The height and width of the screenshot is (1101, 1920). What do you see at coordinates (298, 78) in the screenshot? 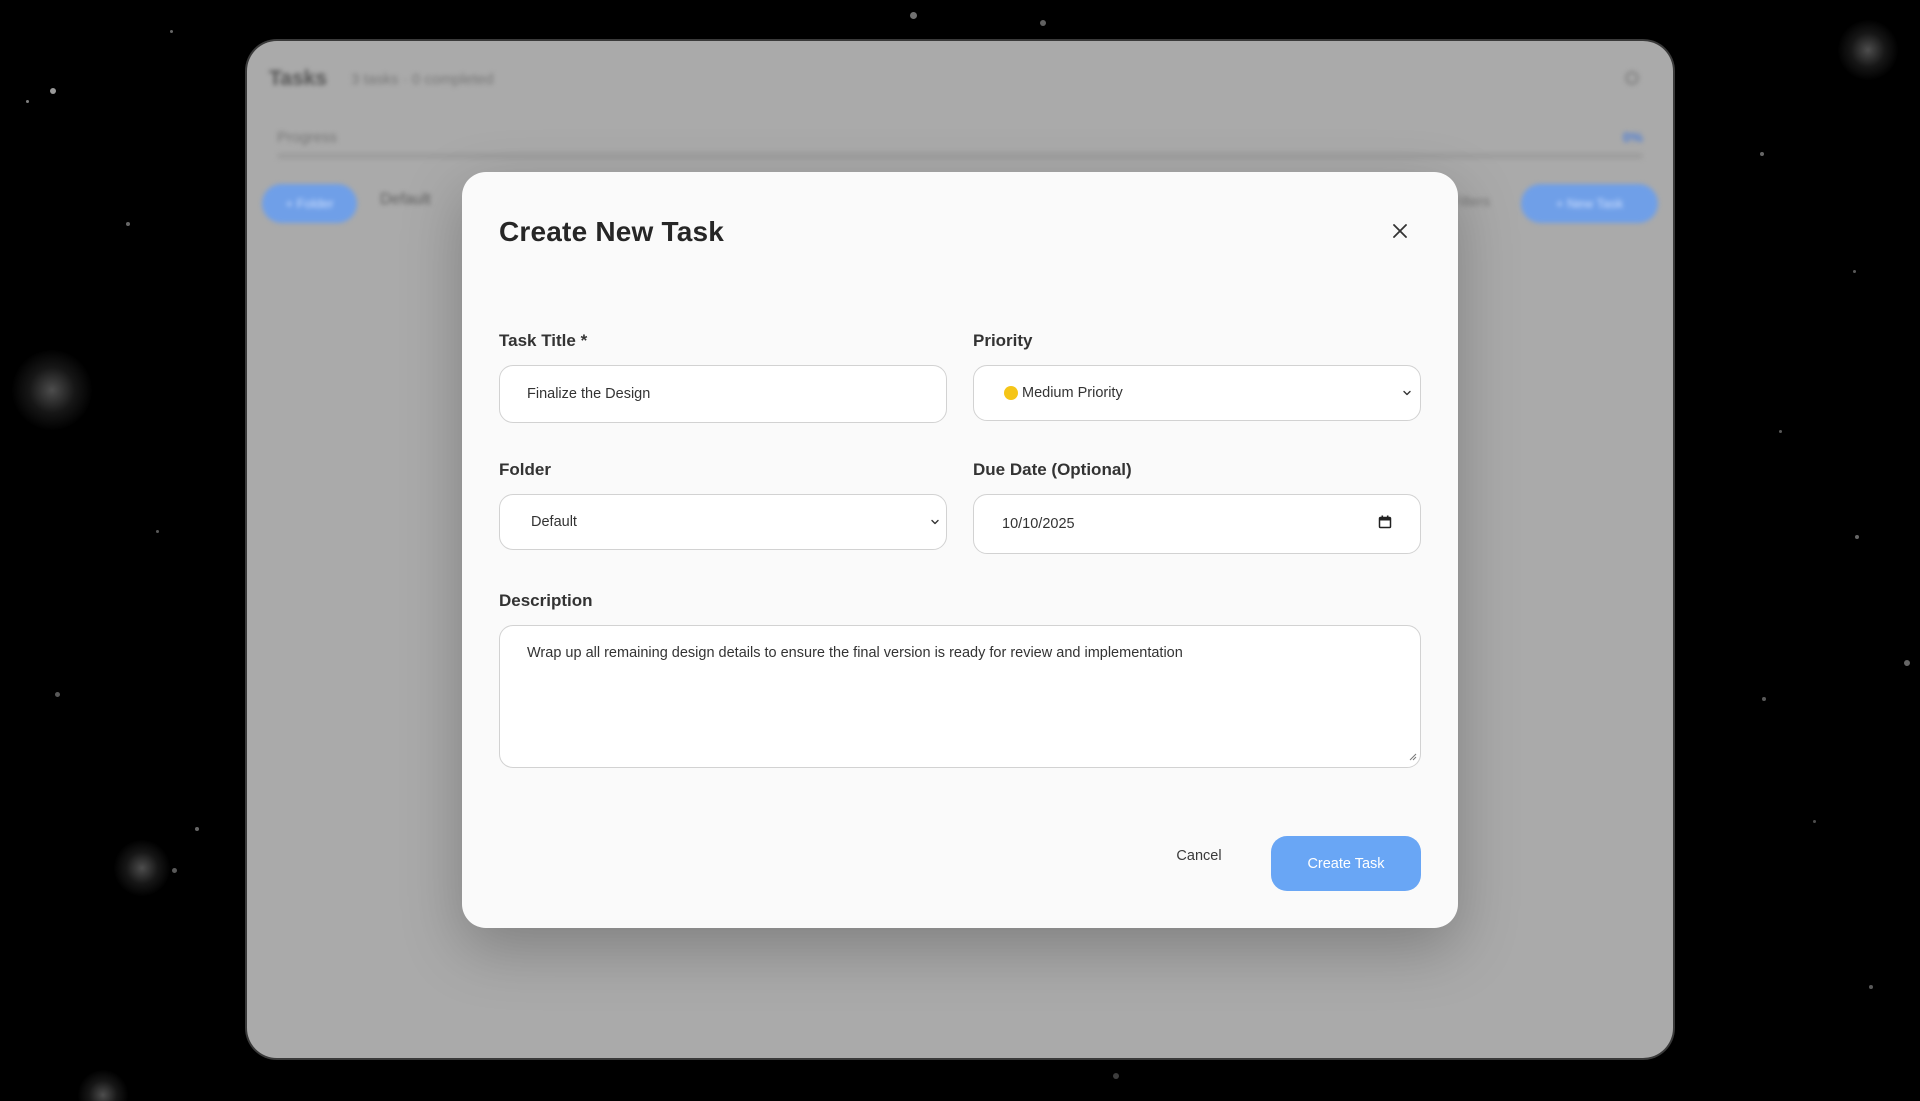
I see `app-title: Tasks` at bounding box center [298, 78].